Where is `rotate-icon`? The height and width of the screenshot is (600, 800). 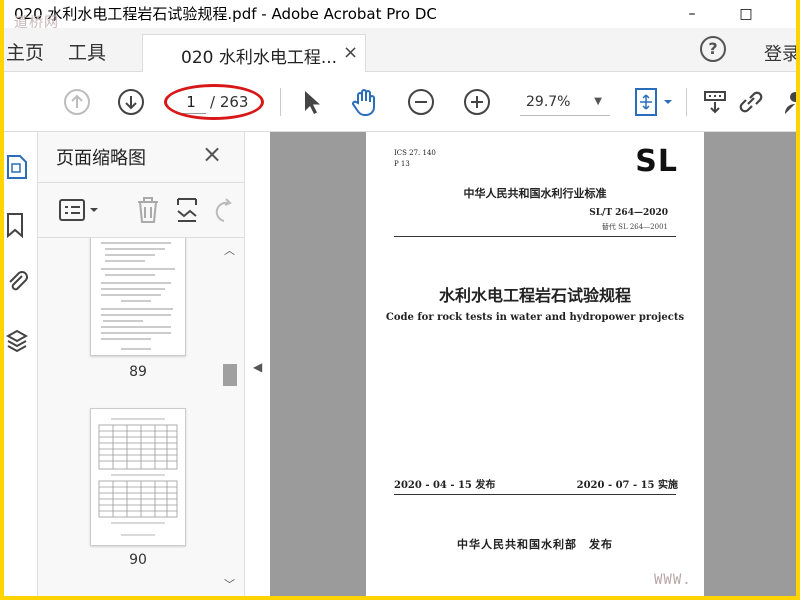
rotate-icon is located at coordinates (224, 212).